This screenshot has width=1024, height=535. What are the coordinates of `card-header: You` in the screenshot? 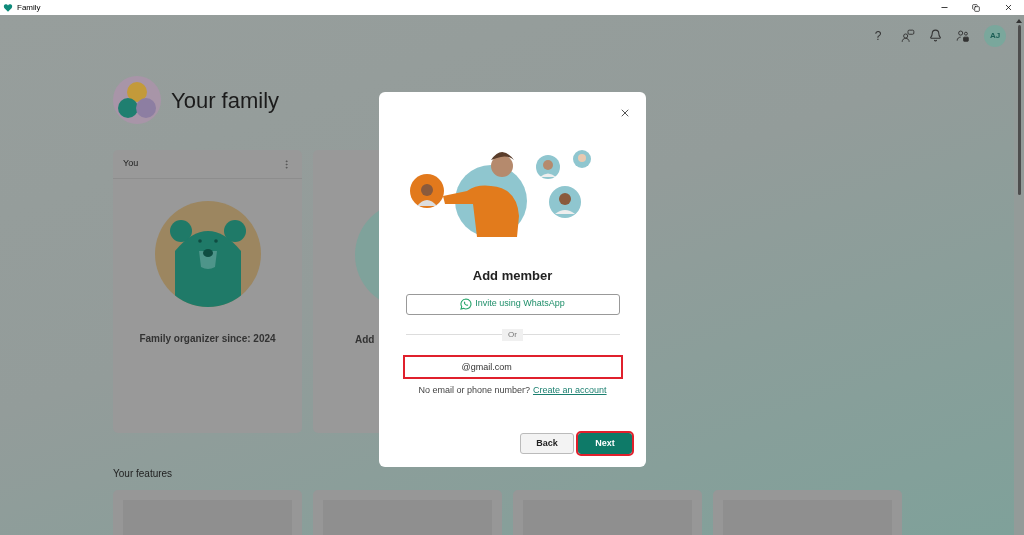 It's located at (131, 164).